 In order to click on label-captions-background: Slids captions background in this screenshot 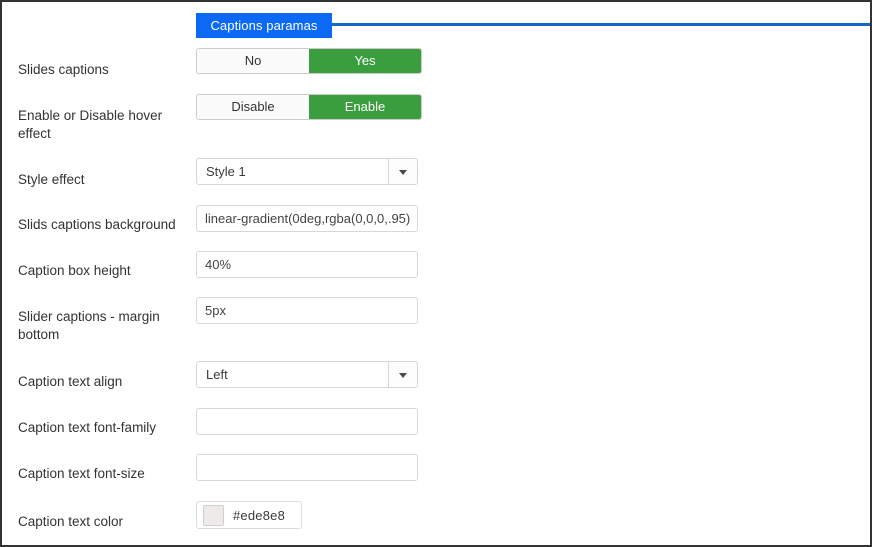, I will do `click(97, 224)`.